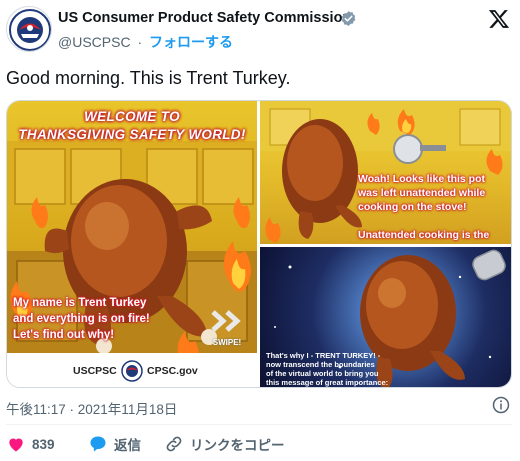  What do you see at coordinates (327, 382) in the screenshot?
I see `panel3-line4: this message of great importance:` at bounding box center [327, 382].